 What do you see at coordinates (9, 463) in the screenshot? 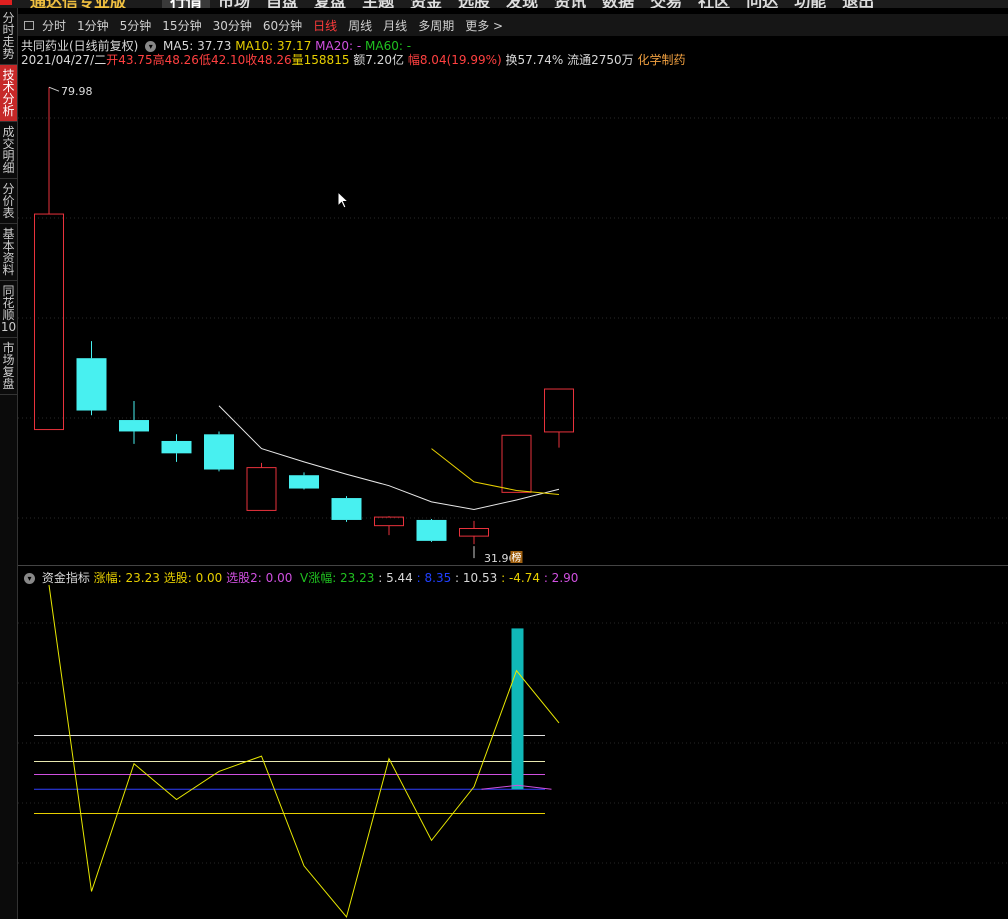
I see `left-side-nav: 分时走势 技术分析 成交明细 分价表 基本资料 同花顺10 市场复盘` at bounding box center [9, 463].